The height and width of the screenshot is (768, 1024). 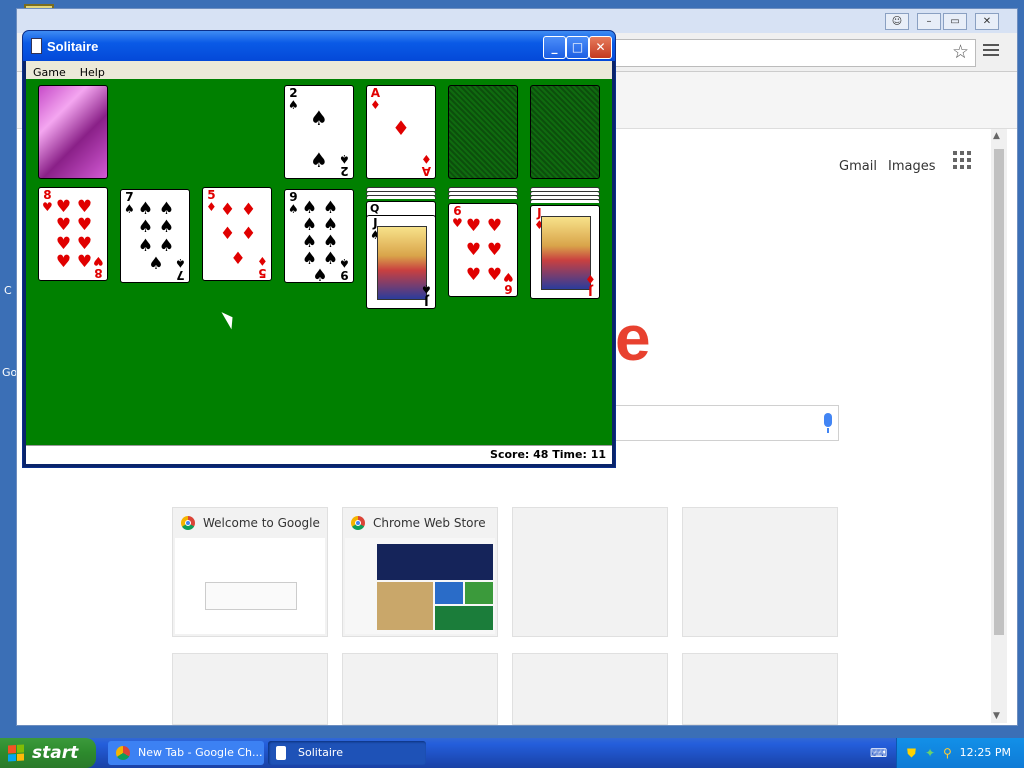 I want to click on tableau-card: 5 ♦ ♦ ♦ ♦ ♦ ♦ 5 ♦, so click(x=237, y=234).